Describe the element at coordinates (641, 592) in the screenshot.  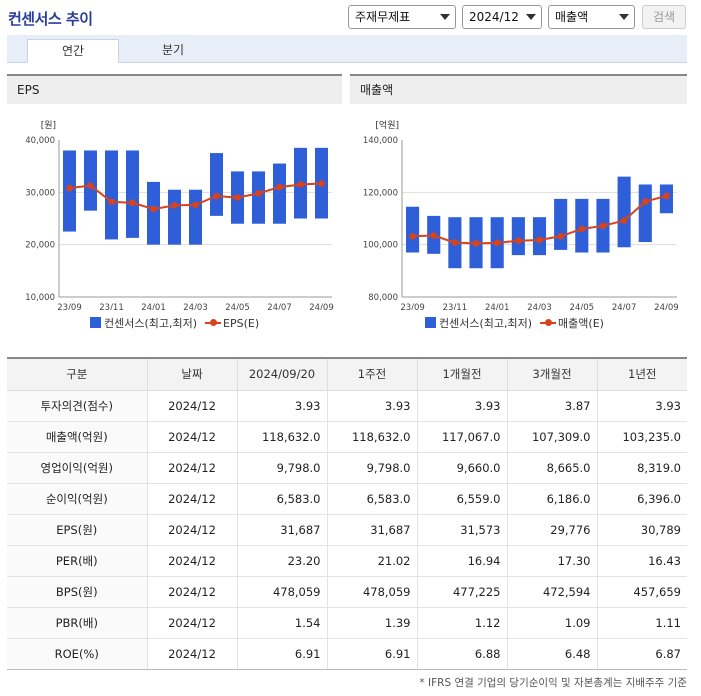
I see `table-cell: 457,659` at that location.